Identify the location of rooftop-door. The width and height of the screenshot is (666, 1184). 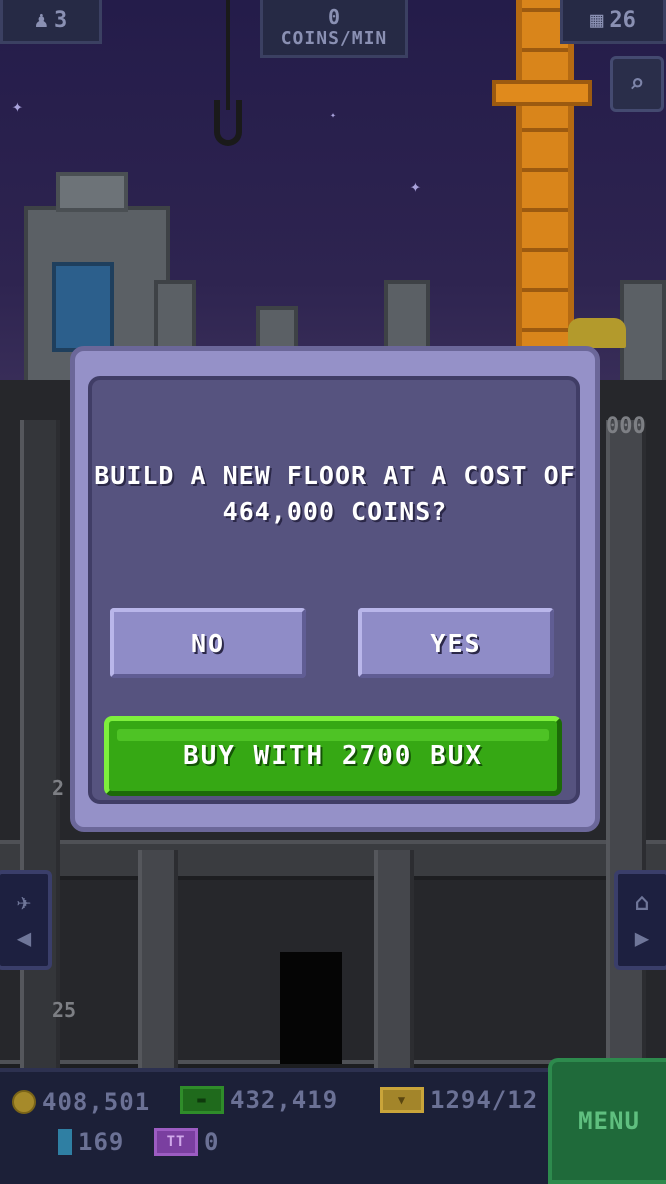
(83, 307).